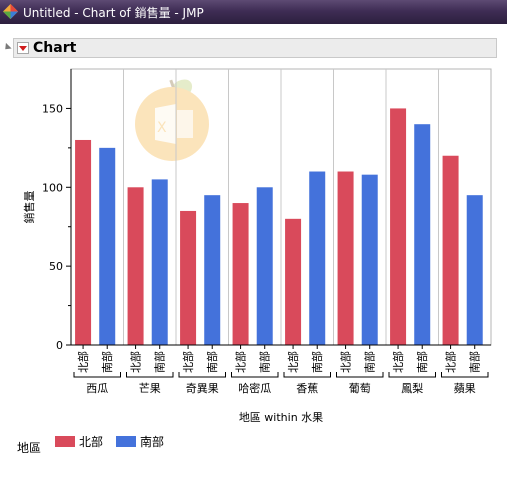  What do you see at coordinates (281, 417) in the screenshot?
I see `x-axis-title: 地區 within 水果` at bounding box center [281, 417].